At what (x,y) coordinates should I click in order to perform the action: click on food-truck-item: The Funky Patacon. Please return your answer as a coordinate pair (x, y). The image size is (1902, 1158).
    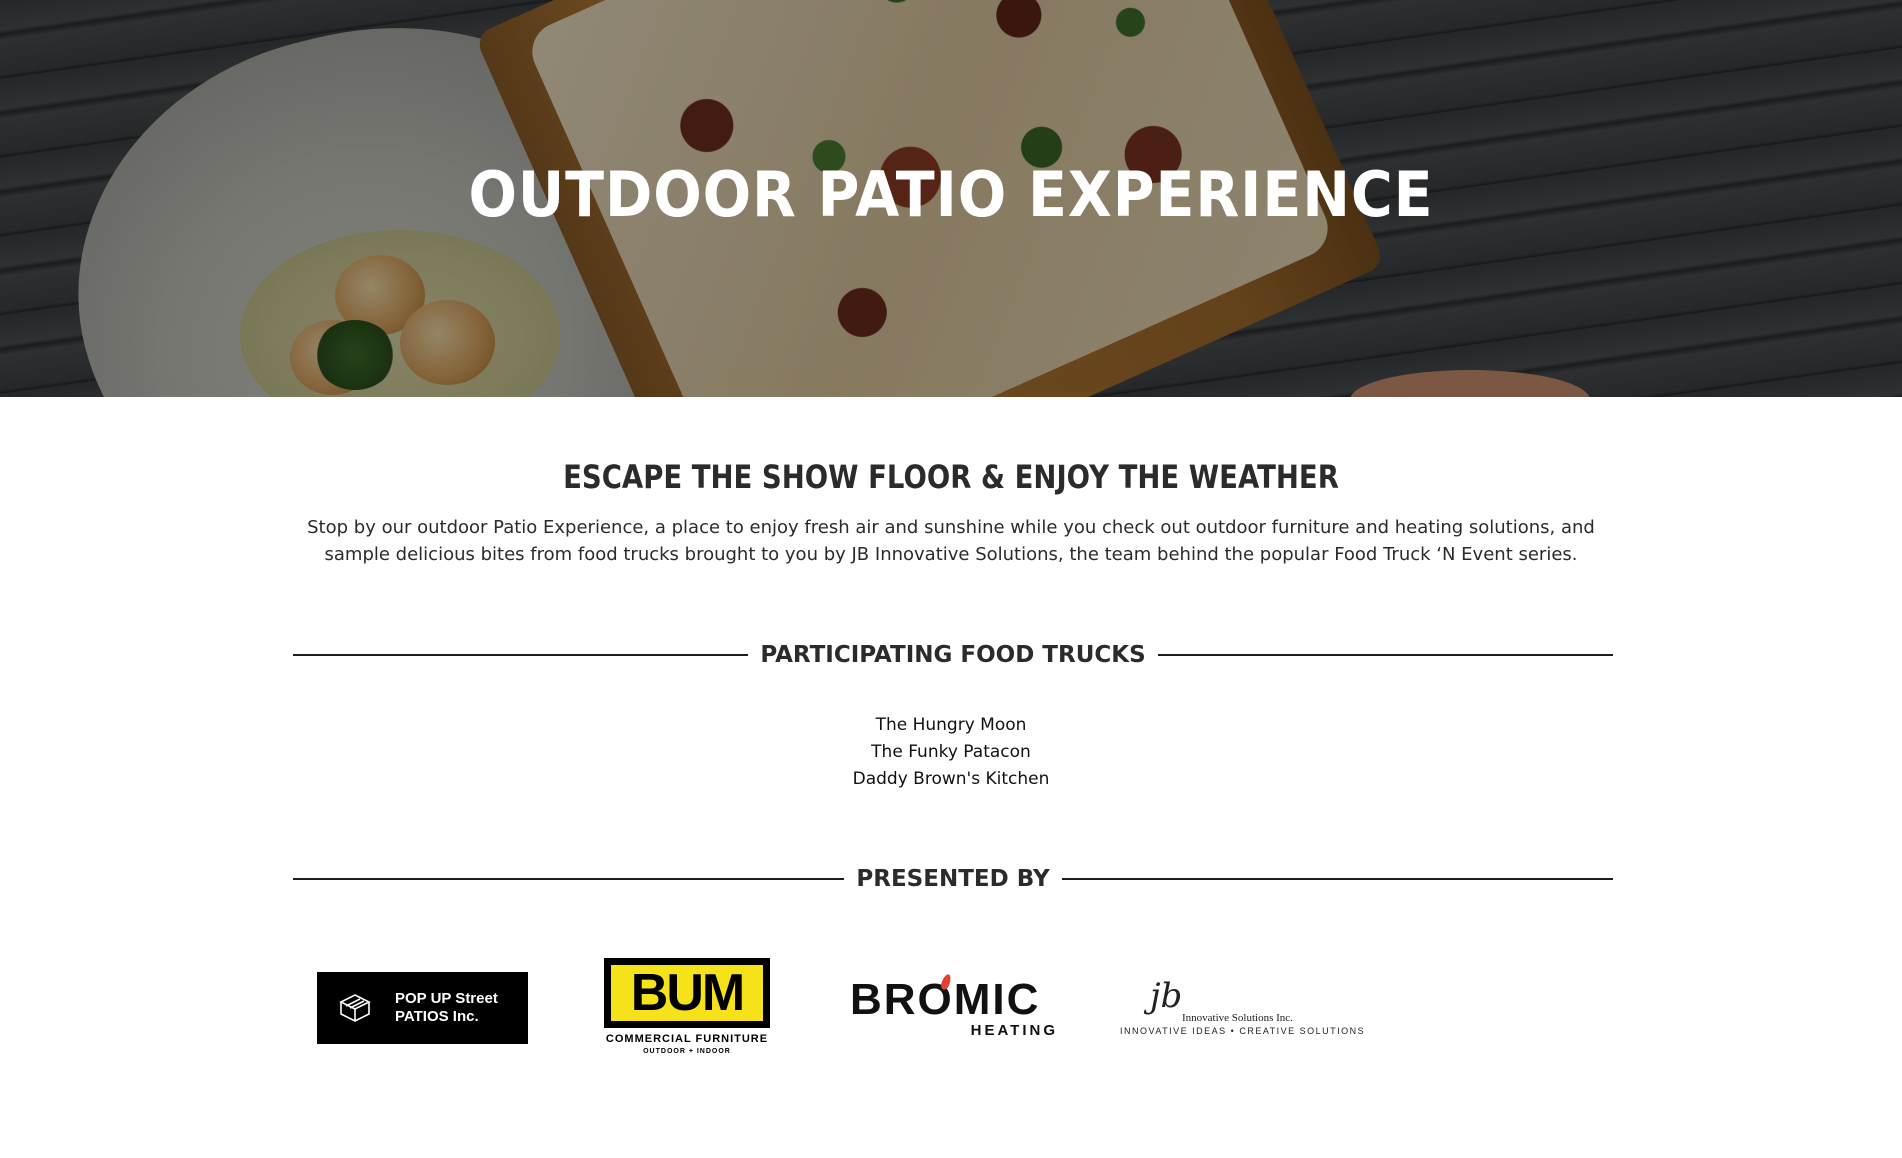
    Looking at the image, I should click on (951, 752).